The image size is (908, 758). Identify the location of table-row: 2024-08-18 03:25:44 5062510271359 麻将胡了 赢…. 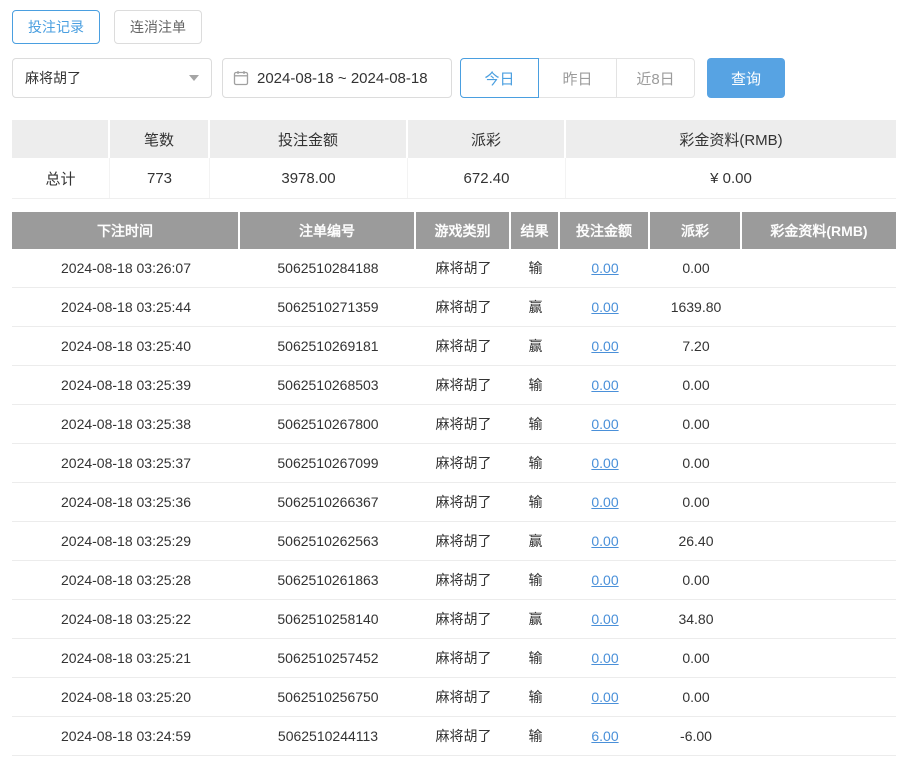
(454, 307).